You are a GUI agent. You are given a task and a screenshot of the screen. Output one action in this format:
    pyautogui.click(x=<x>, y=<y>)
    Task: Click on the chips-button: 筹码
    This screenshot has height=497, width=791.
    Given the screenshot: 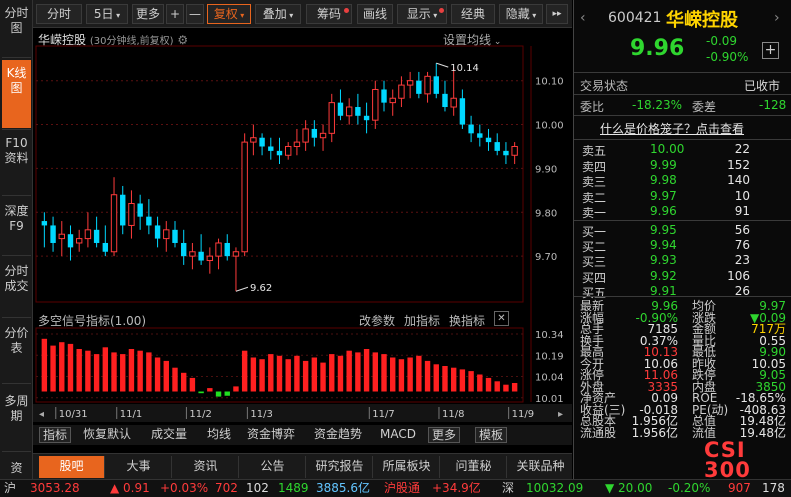 What is the action you would take?
    pyautogui.click(x=329, y=14)
    